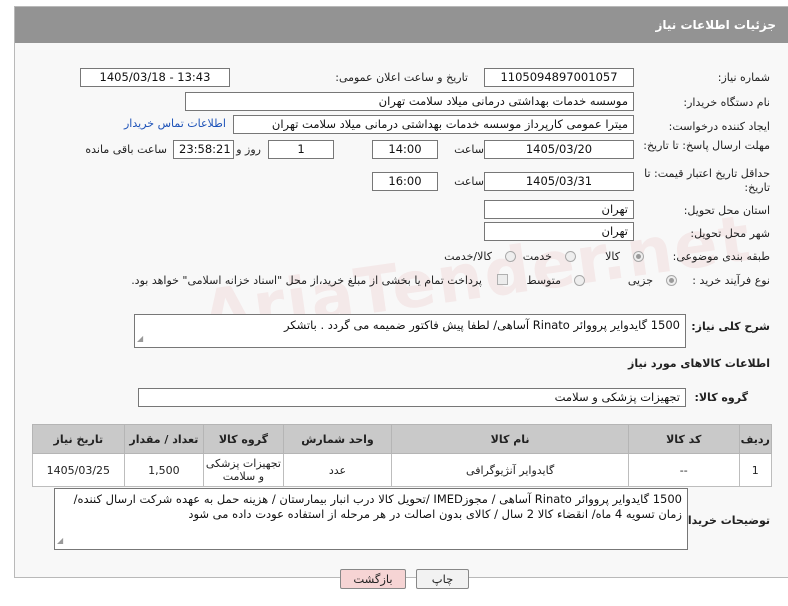 This screenshot has width=788, height=606. What do you see at coordinates (719, 126) in the screenshot?
I see `requester-label: ایجاد کننده درخواست:` at bounding box center [719, 126].